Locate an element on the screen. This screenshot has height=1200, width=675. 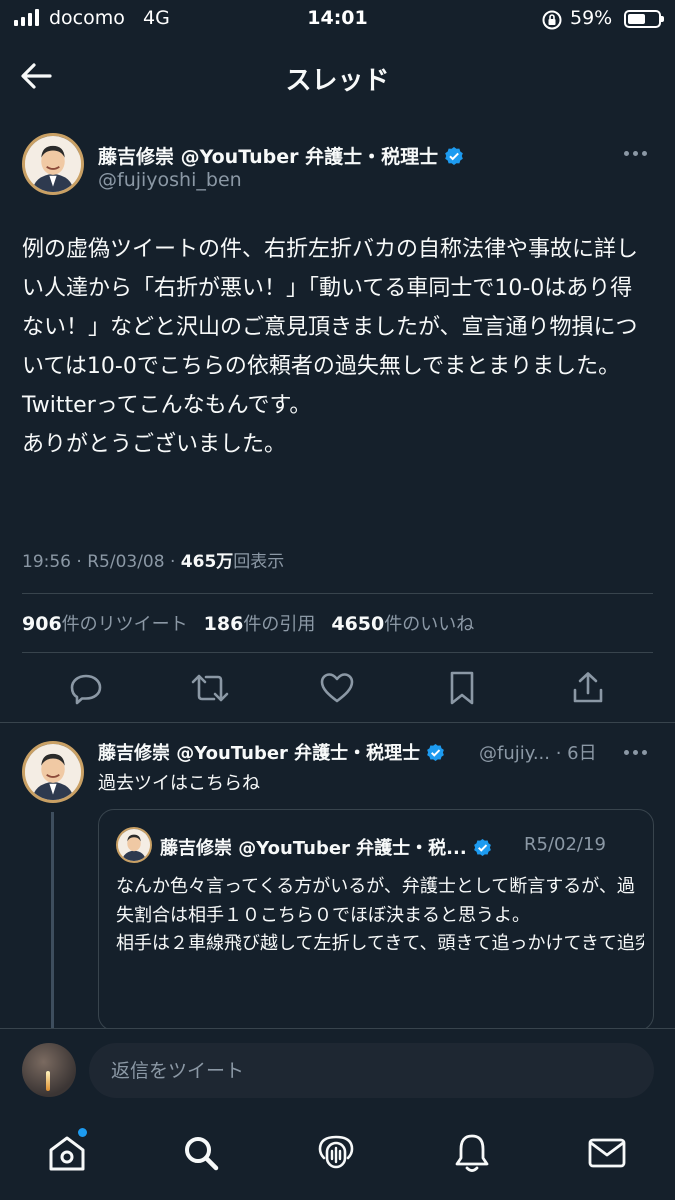
bookmark-button is located at coordinates (462, 688).